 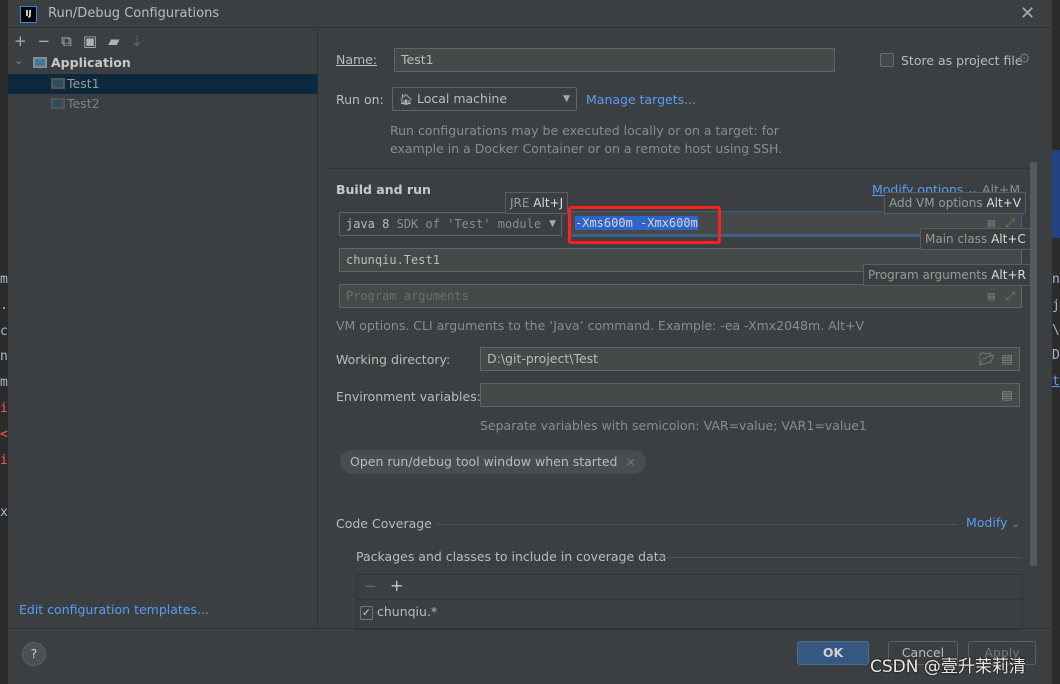 What do you see at coordinates (66, 41) in the screenshot?
I see `copy-icon: ⧉` at bounding box center [66, 41].